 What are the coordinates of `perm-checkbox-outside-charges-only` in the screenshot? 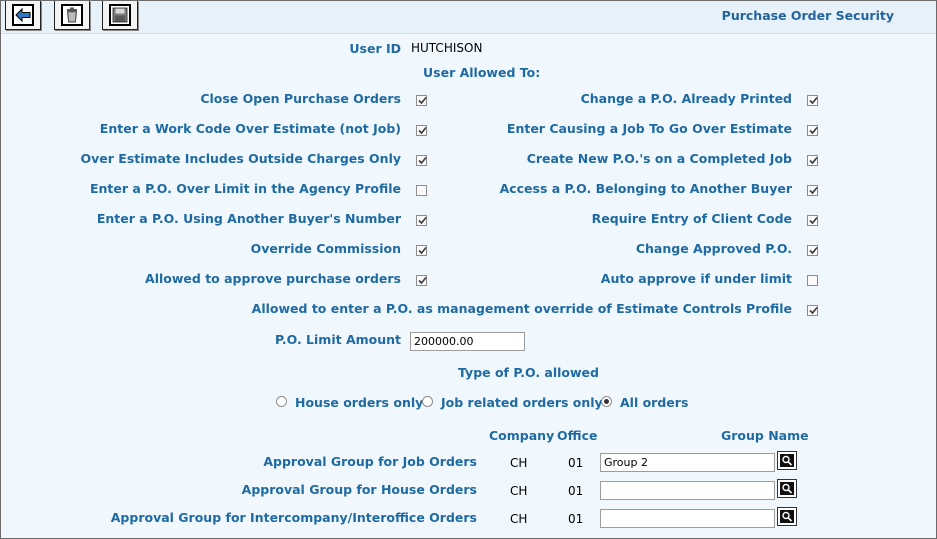 It's located at (421, 160).